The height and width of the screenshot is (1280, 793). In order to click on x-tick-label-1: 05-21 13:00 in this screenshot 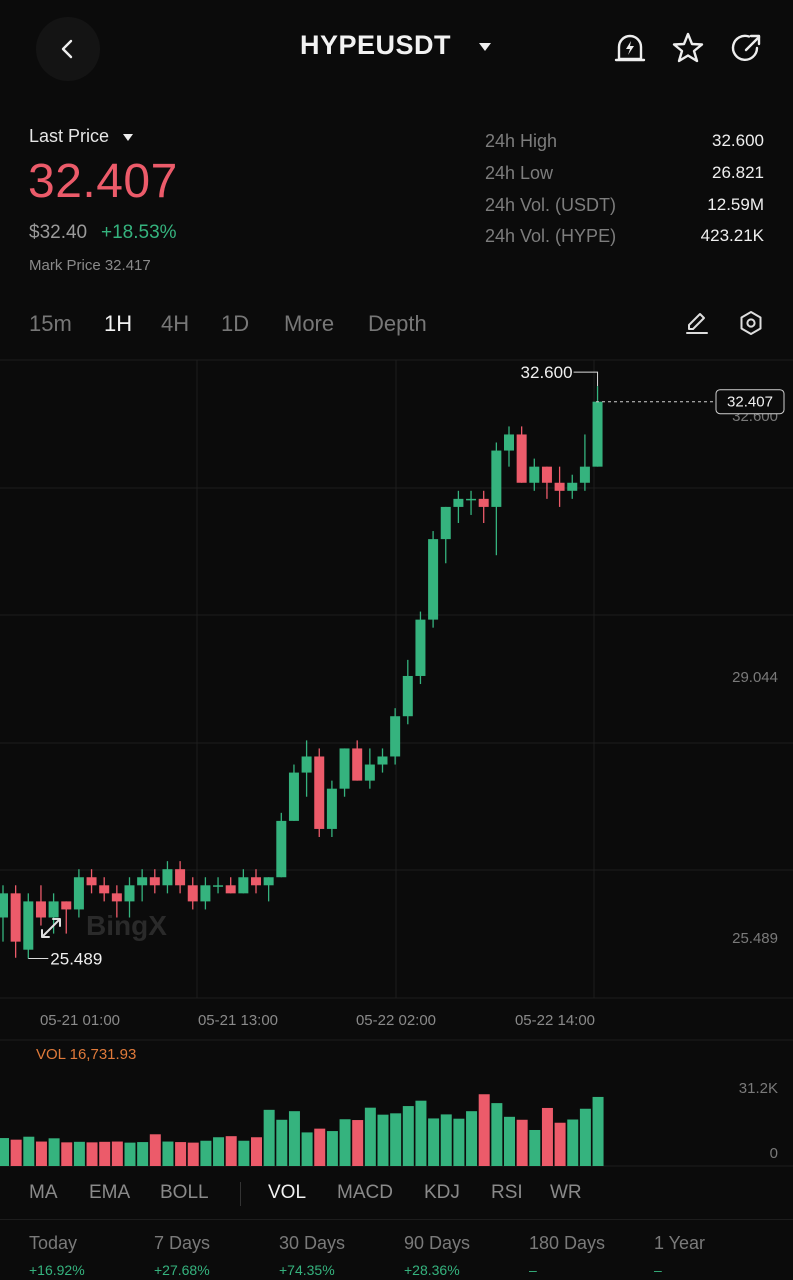, I will do `click(238, 1020)`.